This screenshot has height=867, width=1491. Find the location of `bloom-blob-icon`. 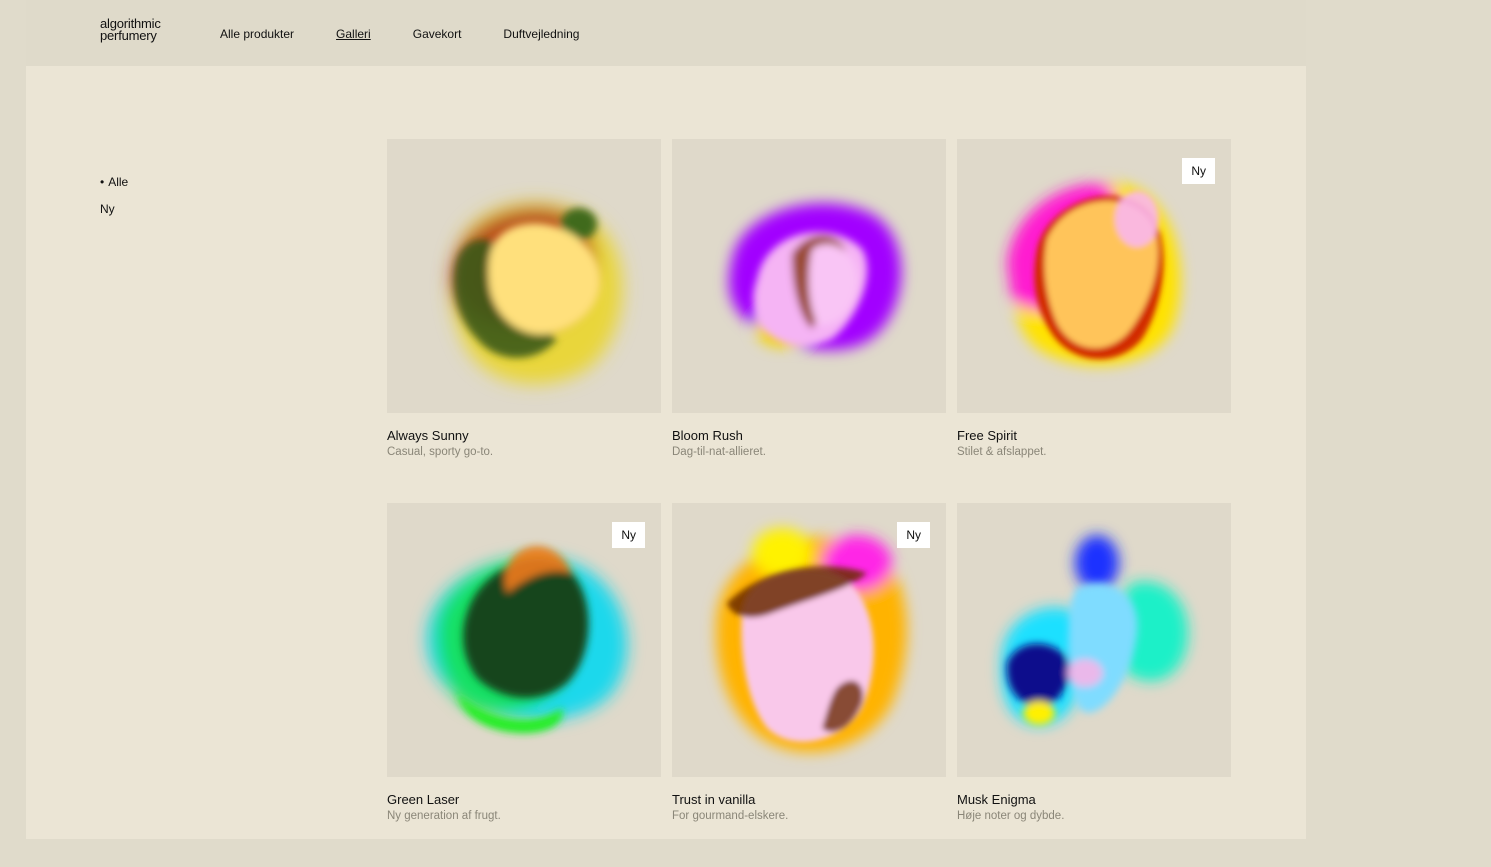

bloom-blob-icon is located at coordinates (815, 277).